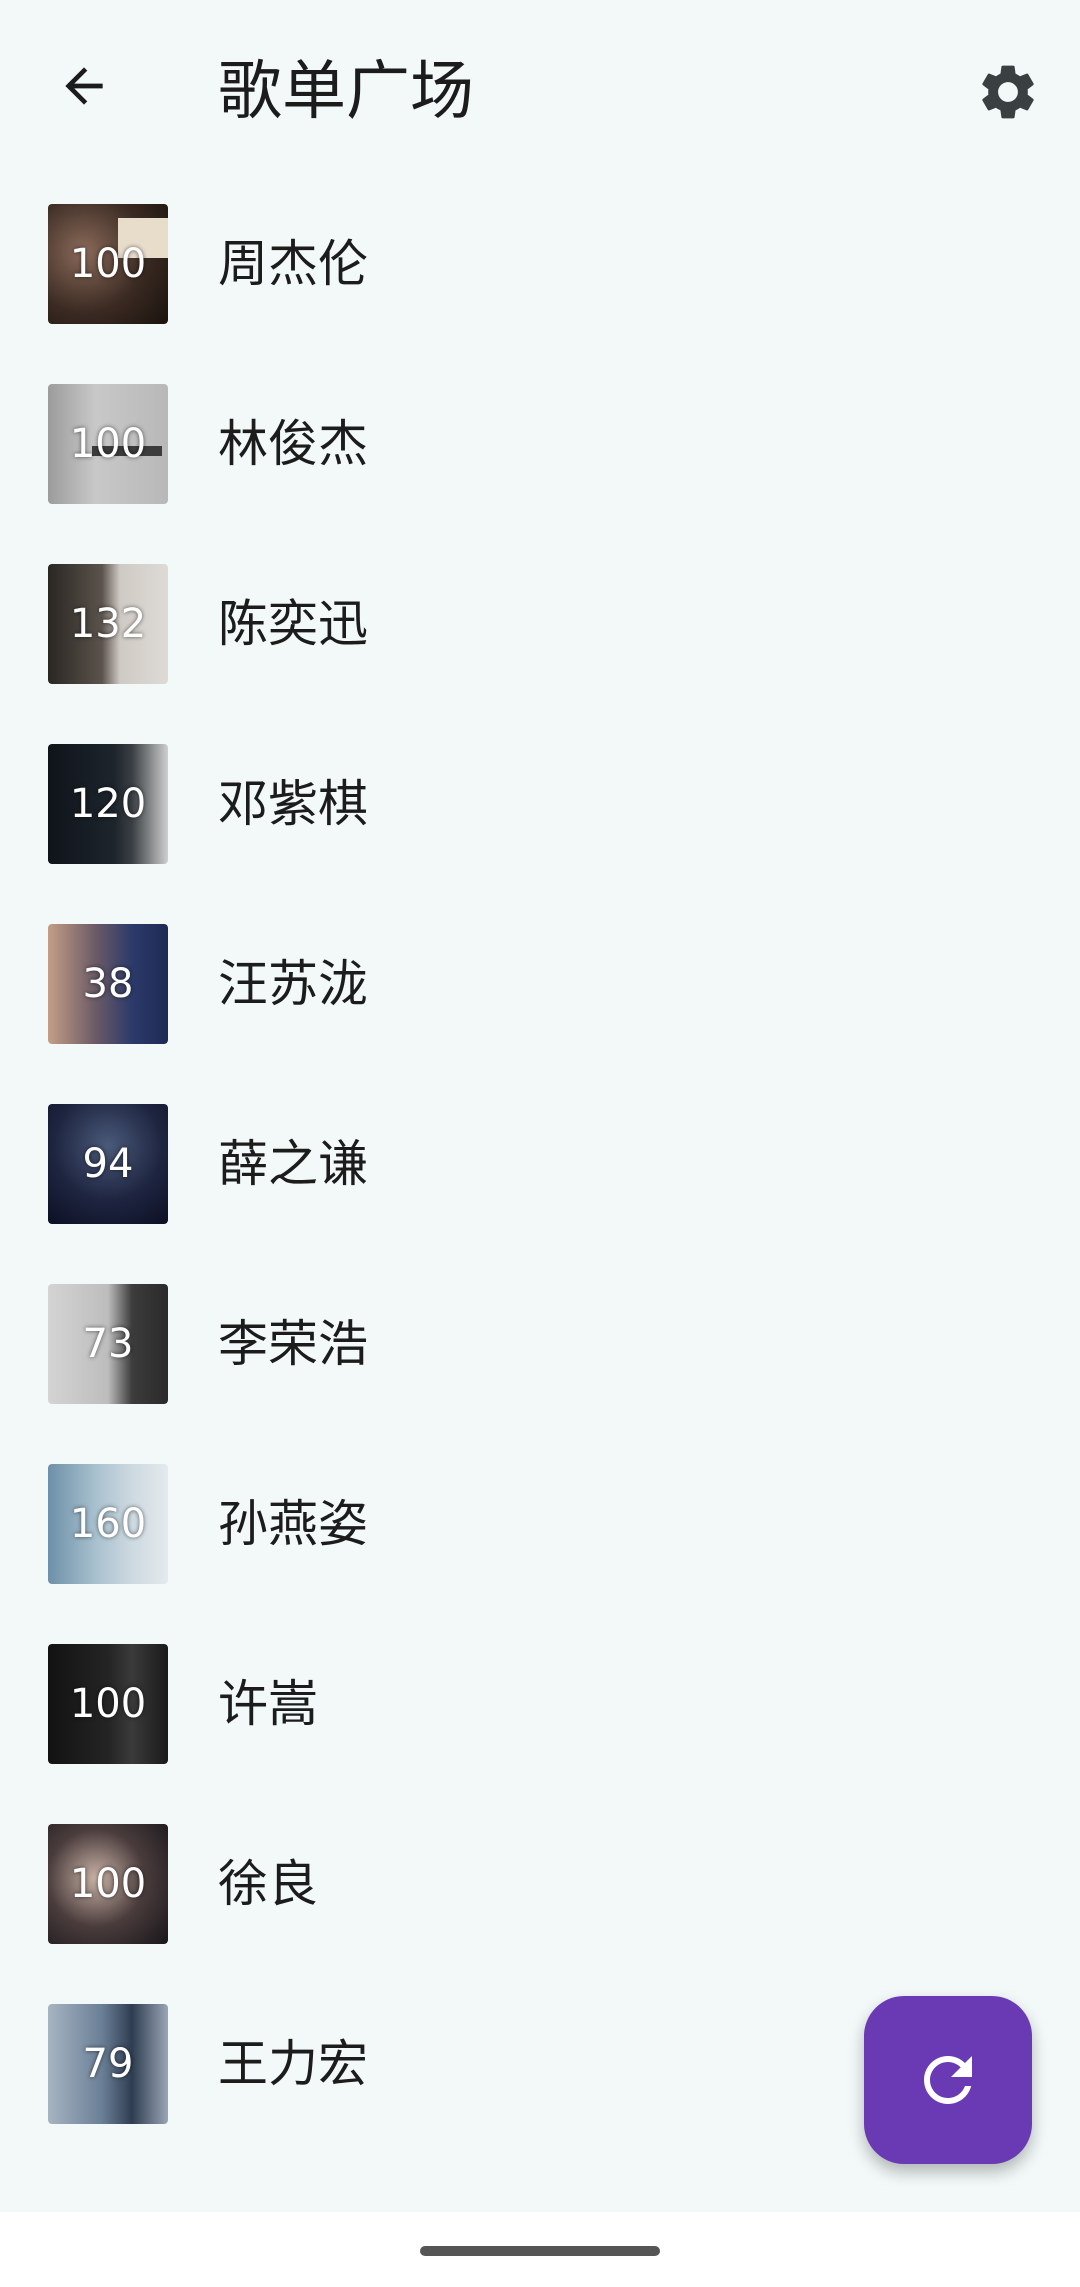 This screenshot has height=2287, width=1080. I want to click on list-item: 160 孙燕姿, so click(540, 1550).